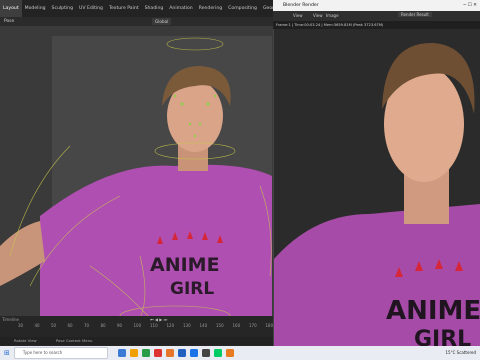  What do you see at coordinates (253, 325) in the screenshot?
I see `timeline-tick: 170` at bounding box center [253, 325].